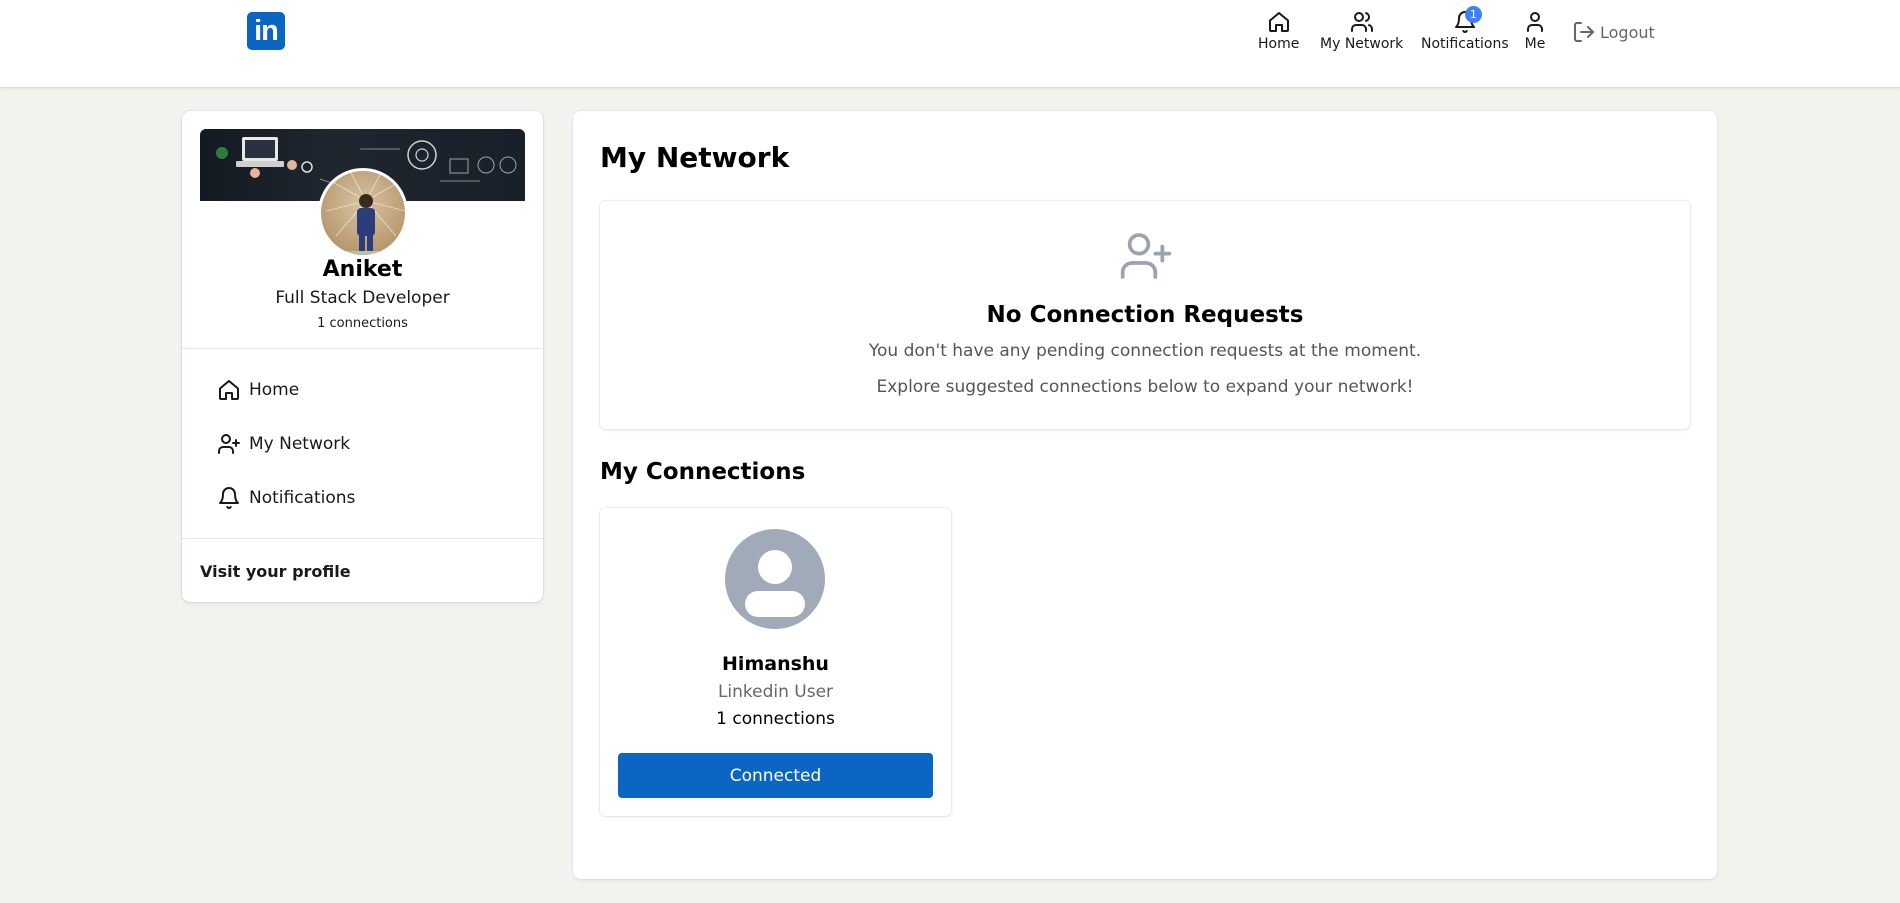 The image size is (1900, 903). Describe the element at coordinates (775, 775) in the screenshot. I see `connected-button: Connected` at that location.